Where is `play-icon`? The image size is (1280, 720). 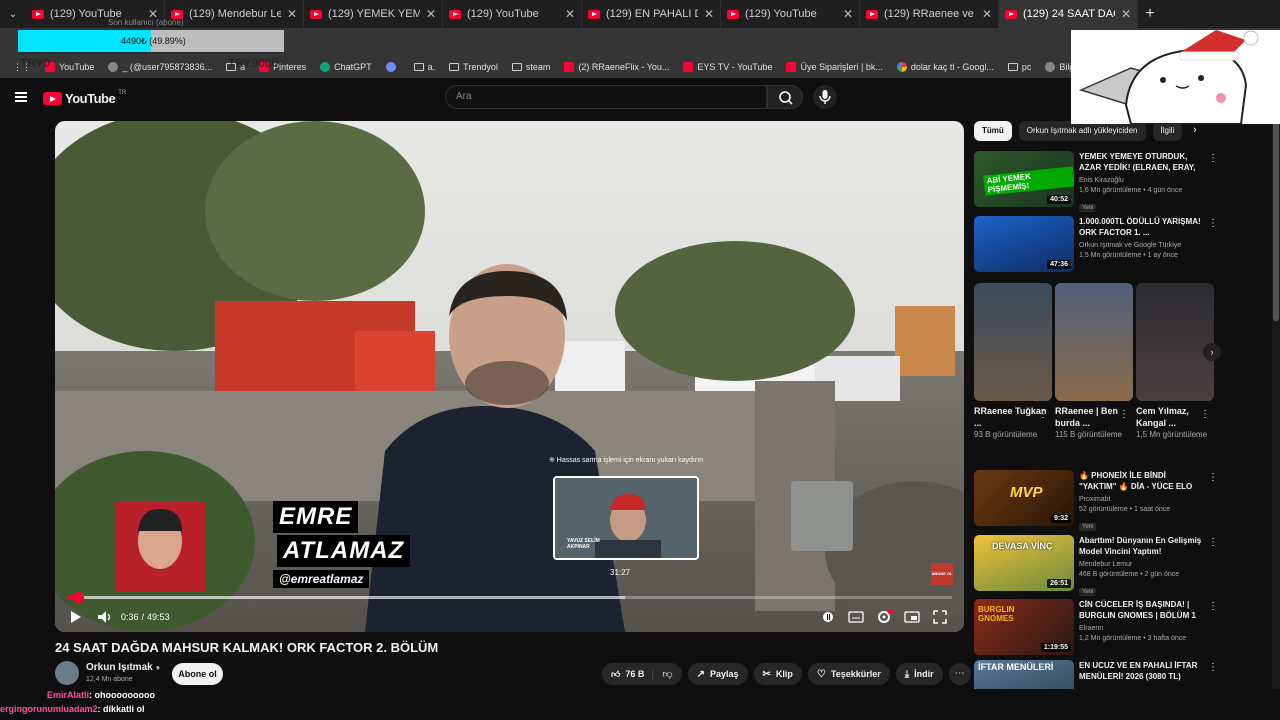
play-icon is located at coordinates (75, 617).